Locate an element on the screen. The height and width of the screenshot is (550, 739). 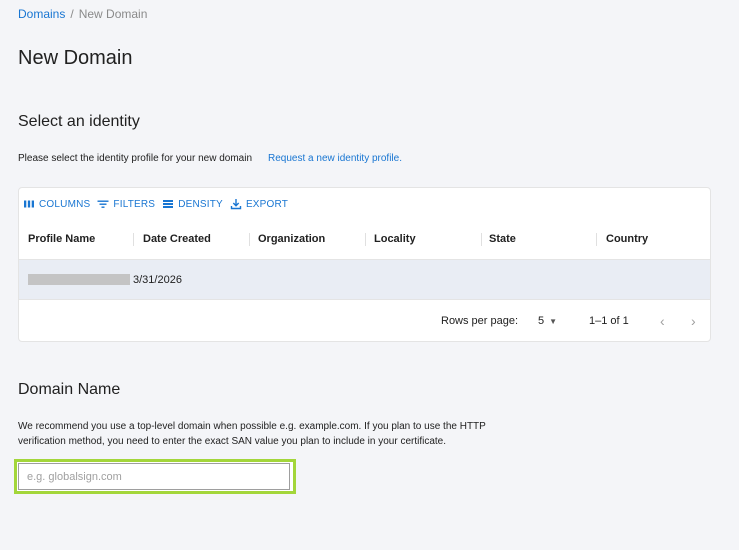
domain-name-input is located at coordinates (154, 476).